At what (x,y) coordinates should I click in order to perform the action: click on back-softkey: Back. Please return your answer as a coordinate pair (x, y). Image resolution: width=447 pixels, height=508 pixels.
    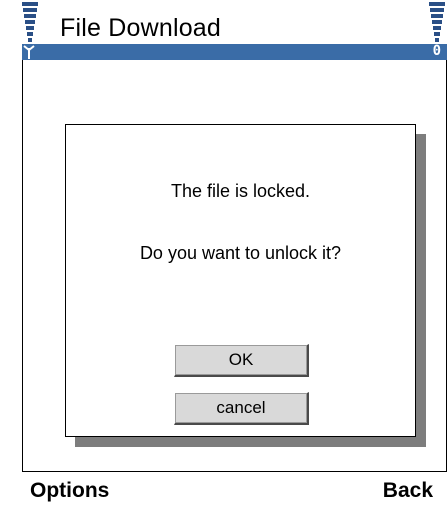
    Looking at the image, I should click on (408, 491).